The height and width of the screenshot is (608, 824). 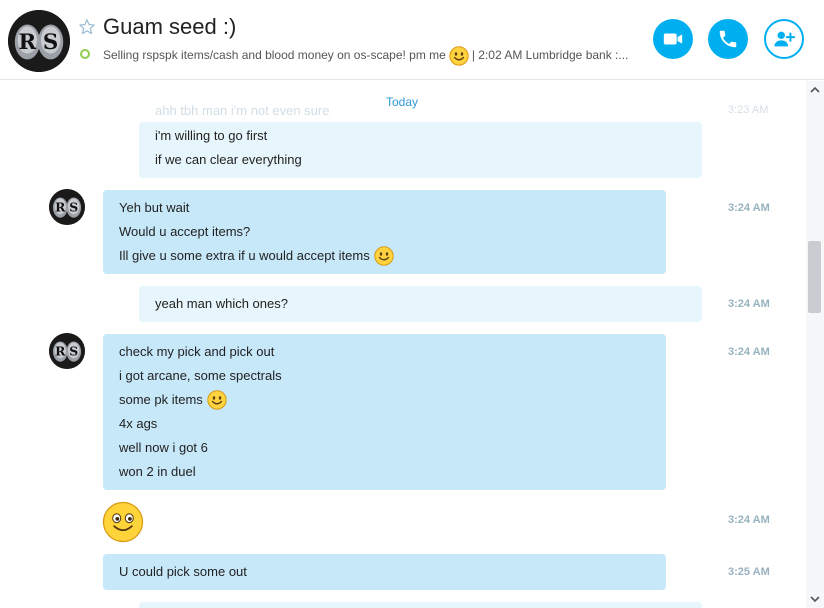 What do you see at coordinates (384, 400) in the screenshot?
I see `message-line: some pk items` at bounding box center [384, 400].